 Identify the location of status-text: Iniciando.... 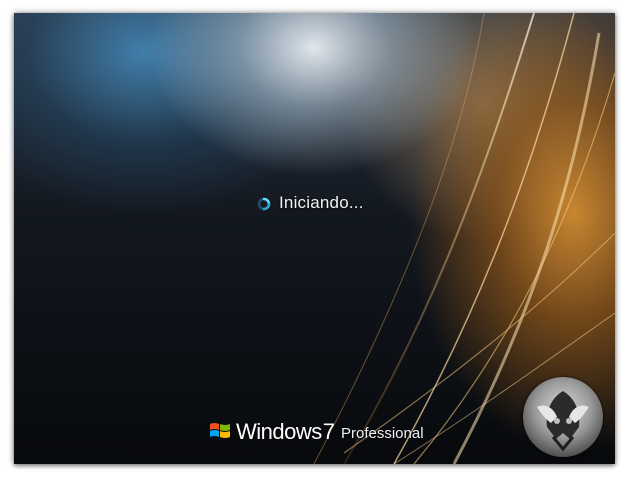
(321, 202).